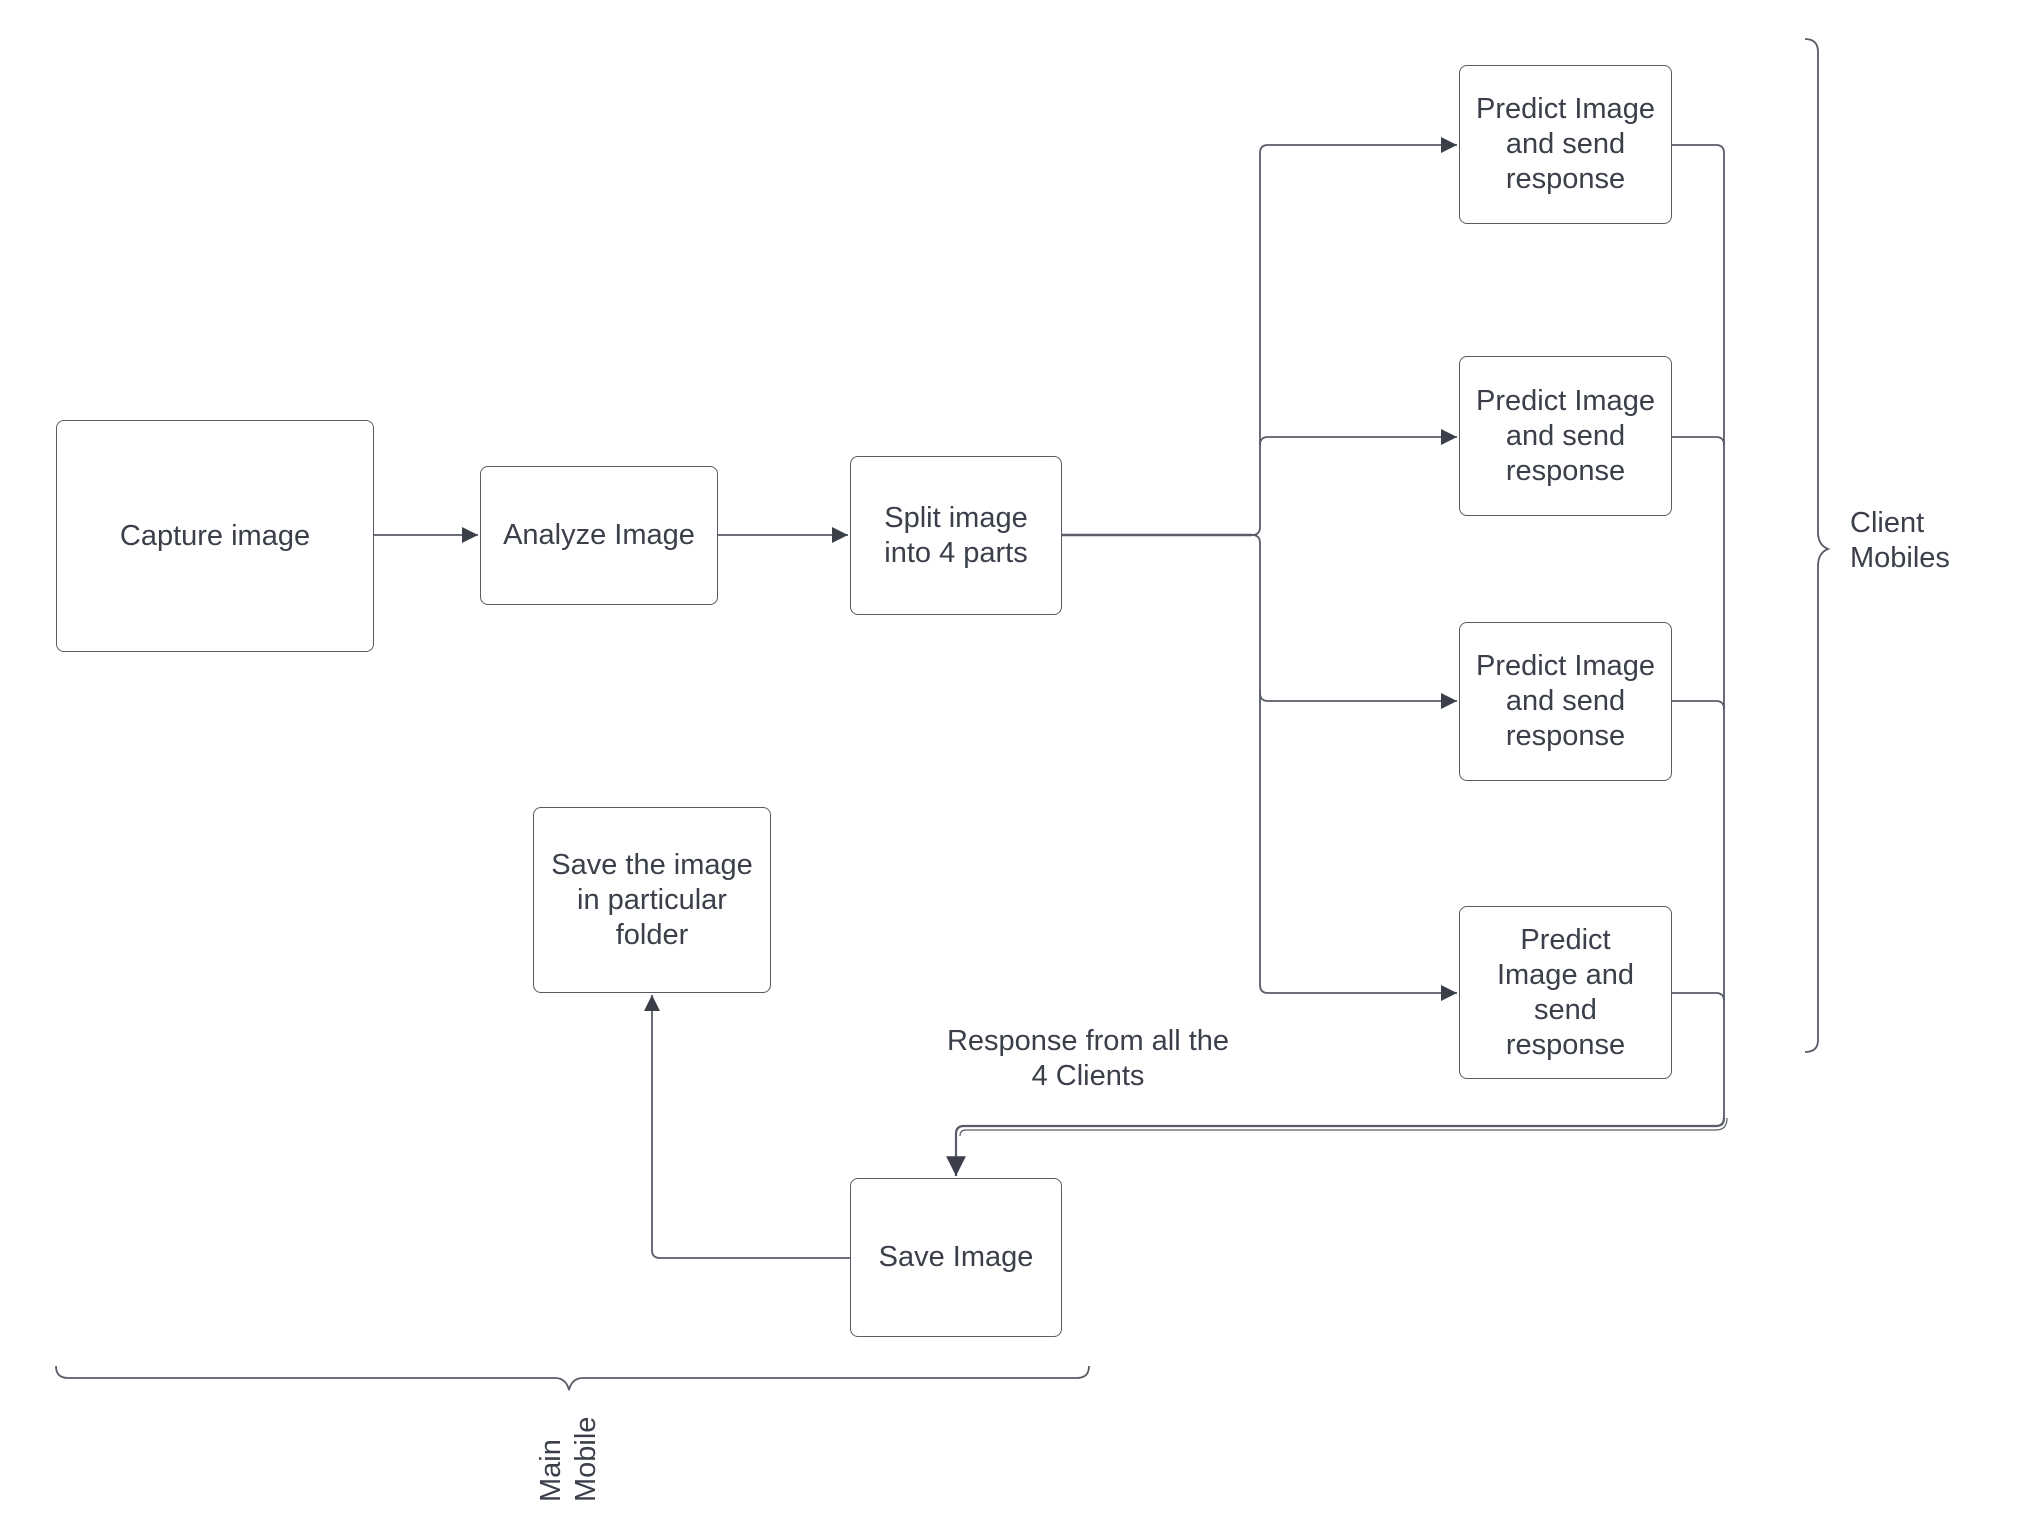  I want to click on edge-split-predict1, so click(1354, 336).